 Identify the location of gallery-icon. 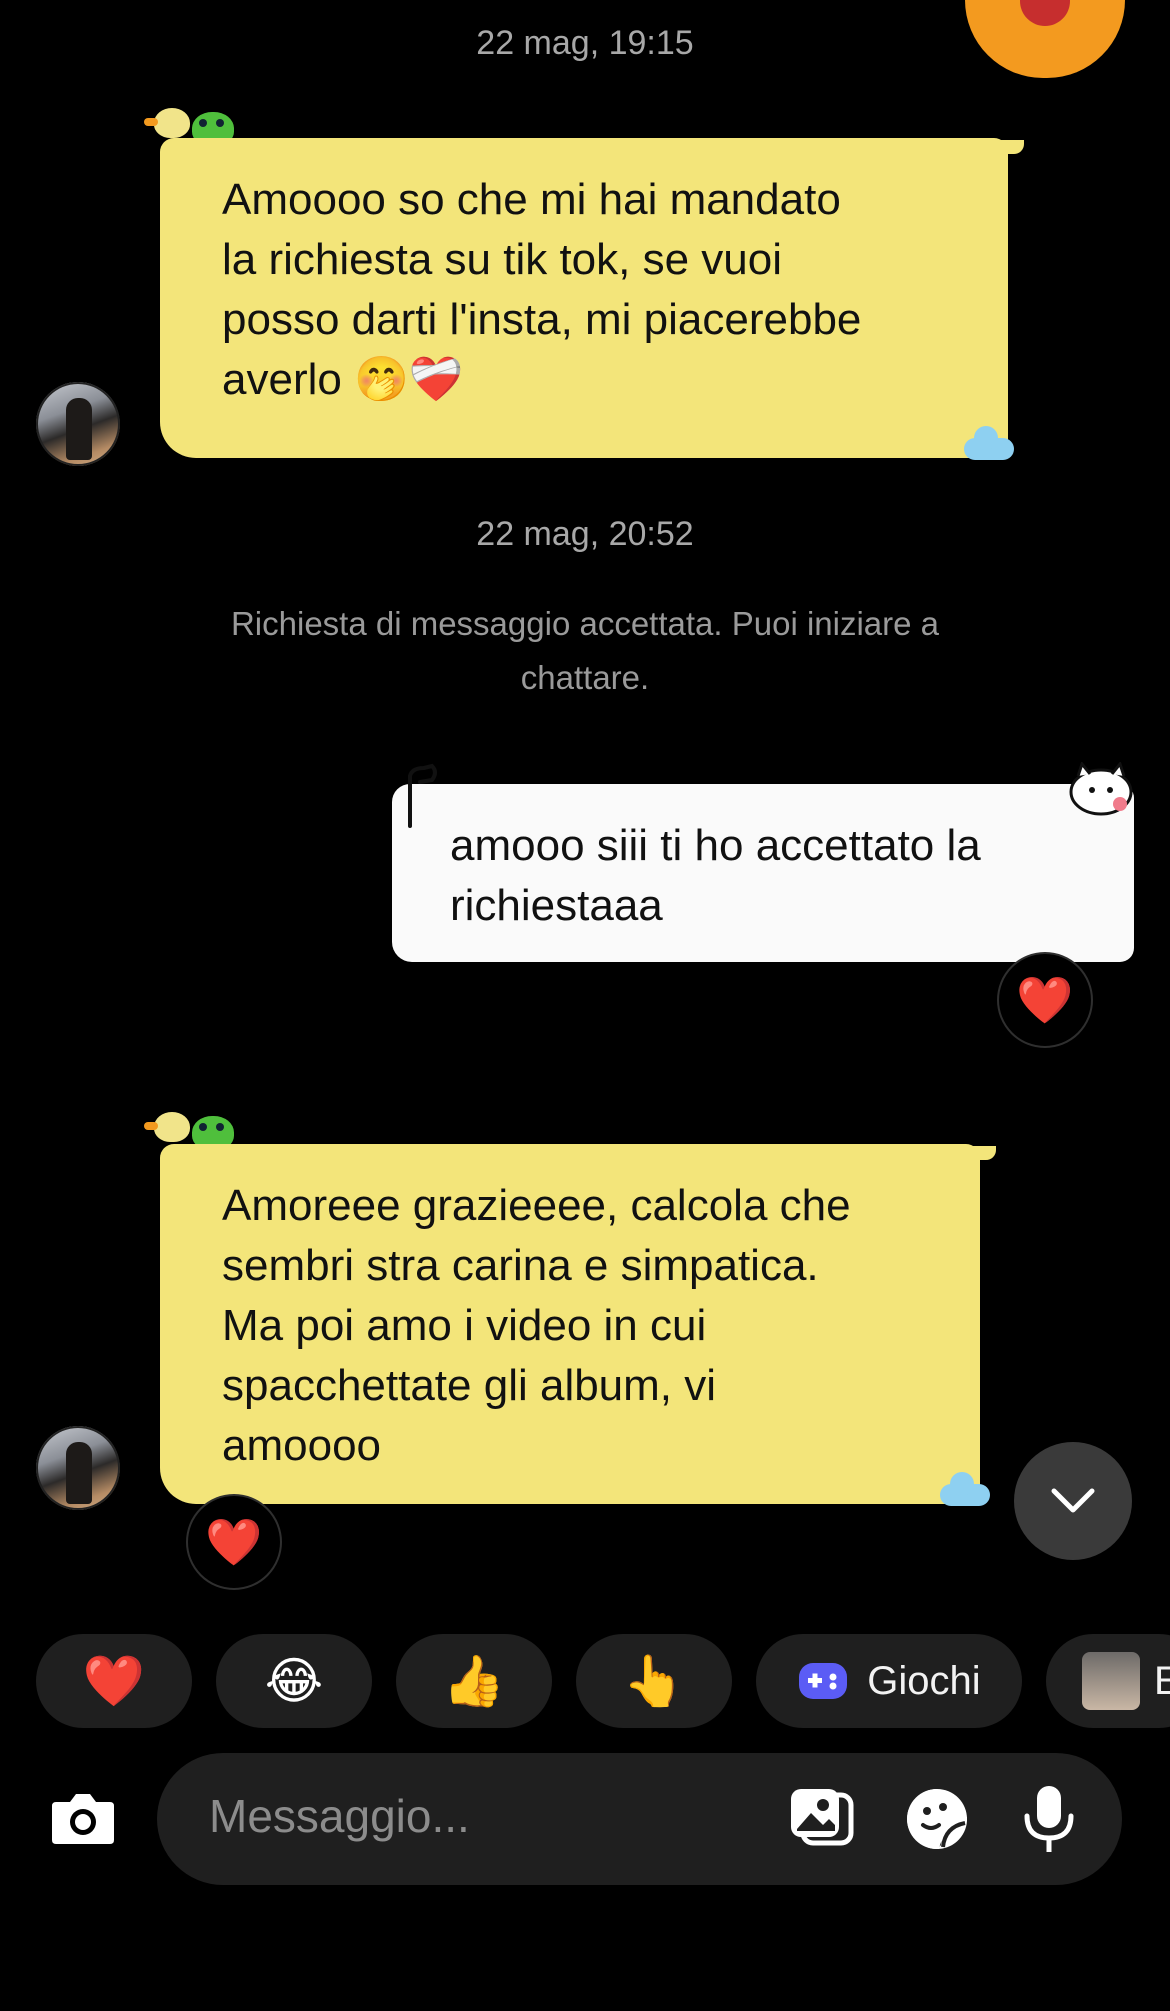
(822, 1817).